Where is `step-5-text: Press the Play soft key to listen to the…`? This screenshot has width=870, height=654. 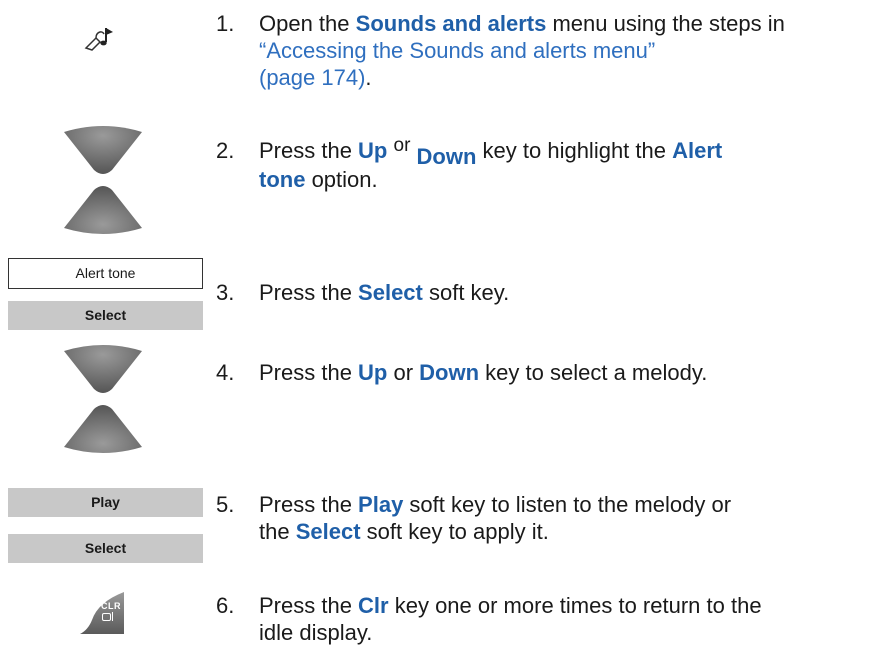
step-5-text: Press the Play soft key to listen to the… is located at coordinates (495, 518).